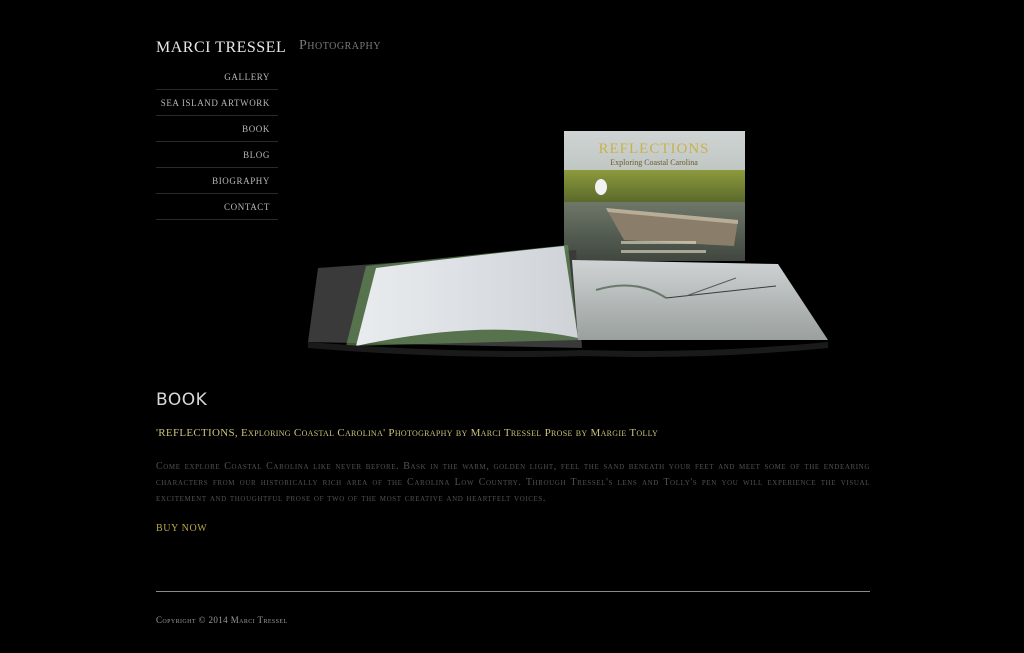 The height and width of the screenshot is (653, 1024). Describe the element at coordinates (217, 77) in the screenshot. I see `nav-item-gallery: GALLERY` at that location.